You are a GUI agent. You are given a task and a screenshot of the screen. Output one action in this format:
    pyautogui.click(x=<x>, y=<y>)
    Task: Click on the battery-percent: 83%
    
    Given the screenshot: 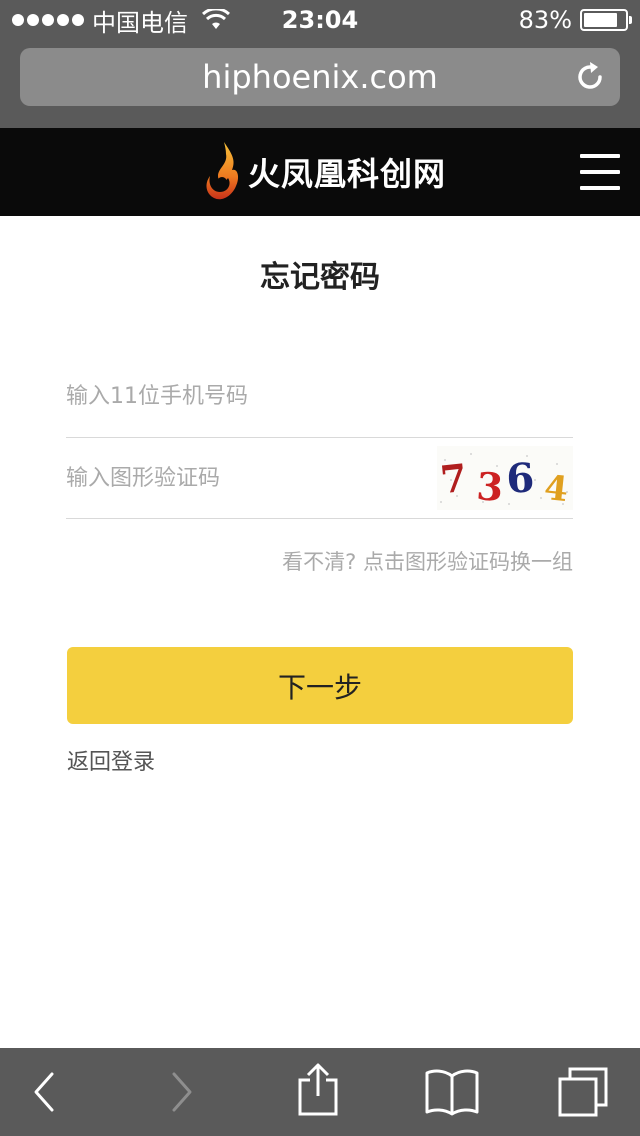 What is the action you would take?
    pyautogui.click(x=545, y=20)
    